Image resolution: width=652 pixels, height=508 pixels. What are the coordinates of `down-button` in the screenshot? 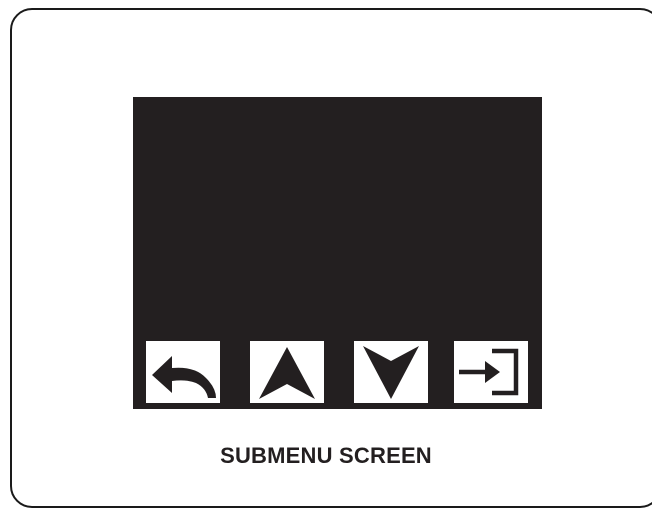 It's located at (391, 372).